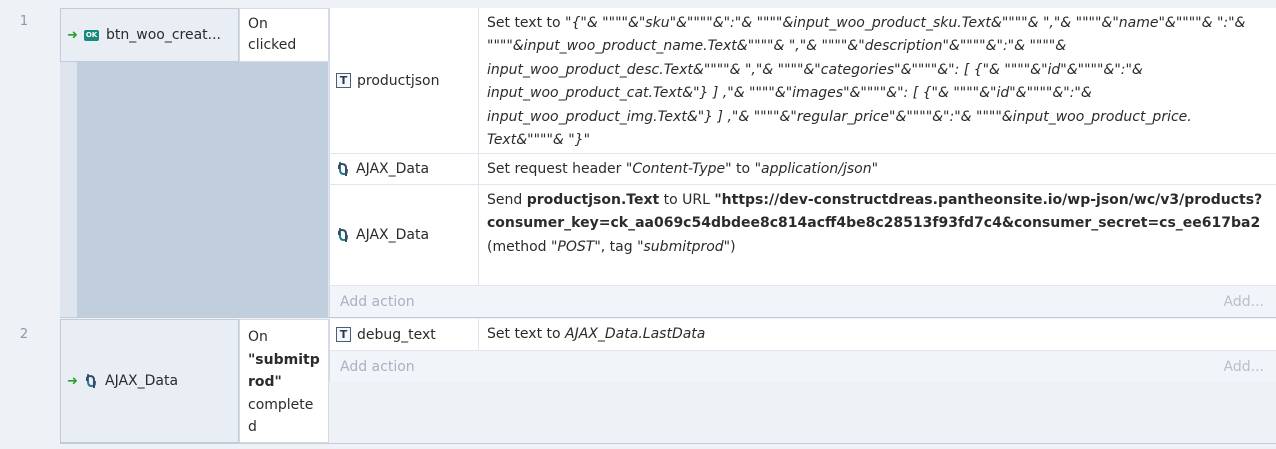 Image resolution: width=1276 pixels, height=449 pixels. Describe the element at coordinates (635, 334) in the screenshot. I see `action-expression: AJAX_Data.LastData` at that location.